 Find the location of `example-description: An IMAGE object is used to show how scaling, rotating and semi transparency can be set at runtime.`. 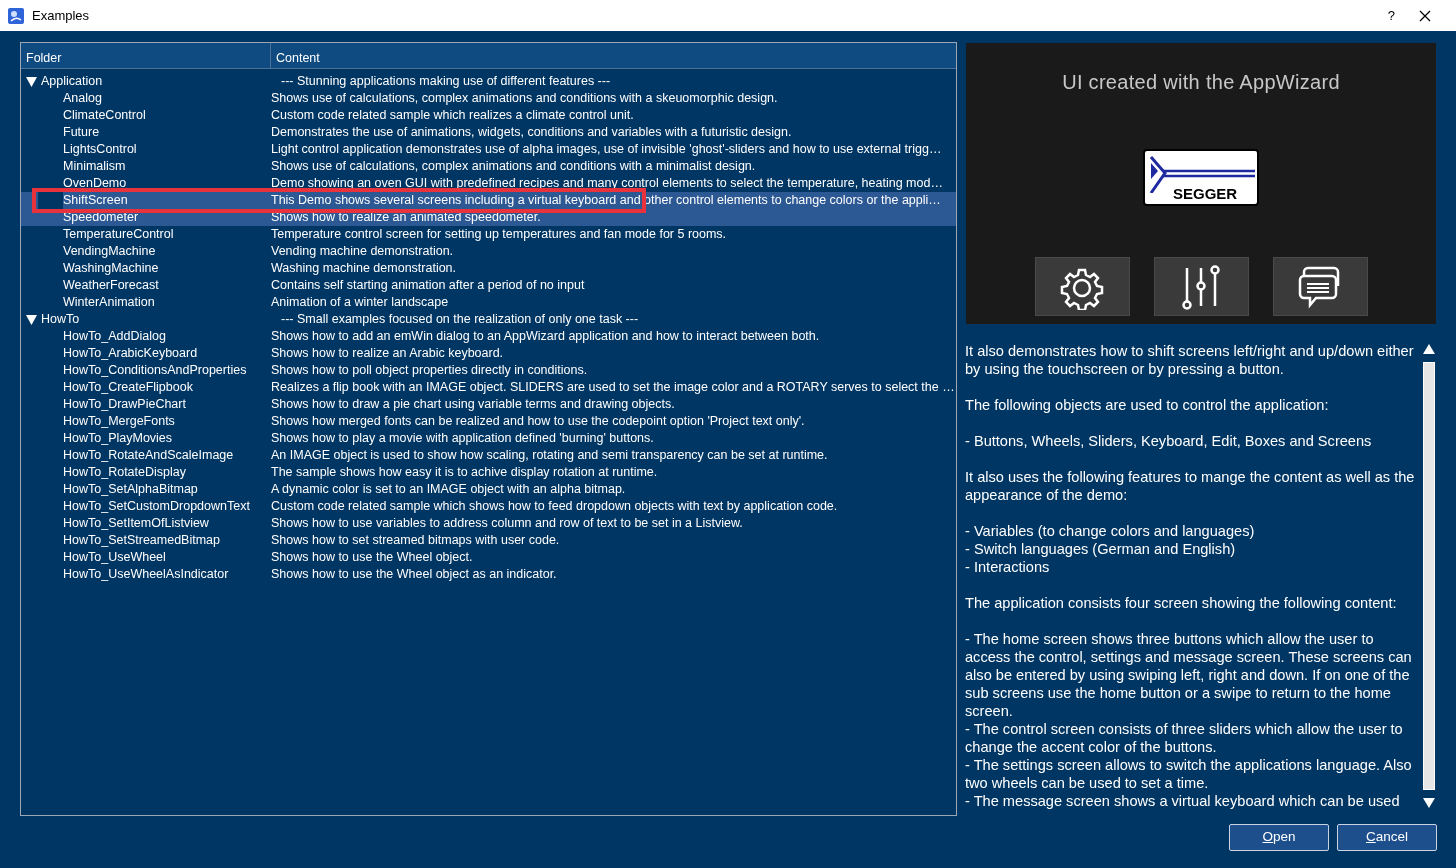

example-description: An IMAGE object is used to show how scaling, rotating and semi transparency can be set at runtime. is located at coordinates (550, 455).